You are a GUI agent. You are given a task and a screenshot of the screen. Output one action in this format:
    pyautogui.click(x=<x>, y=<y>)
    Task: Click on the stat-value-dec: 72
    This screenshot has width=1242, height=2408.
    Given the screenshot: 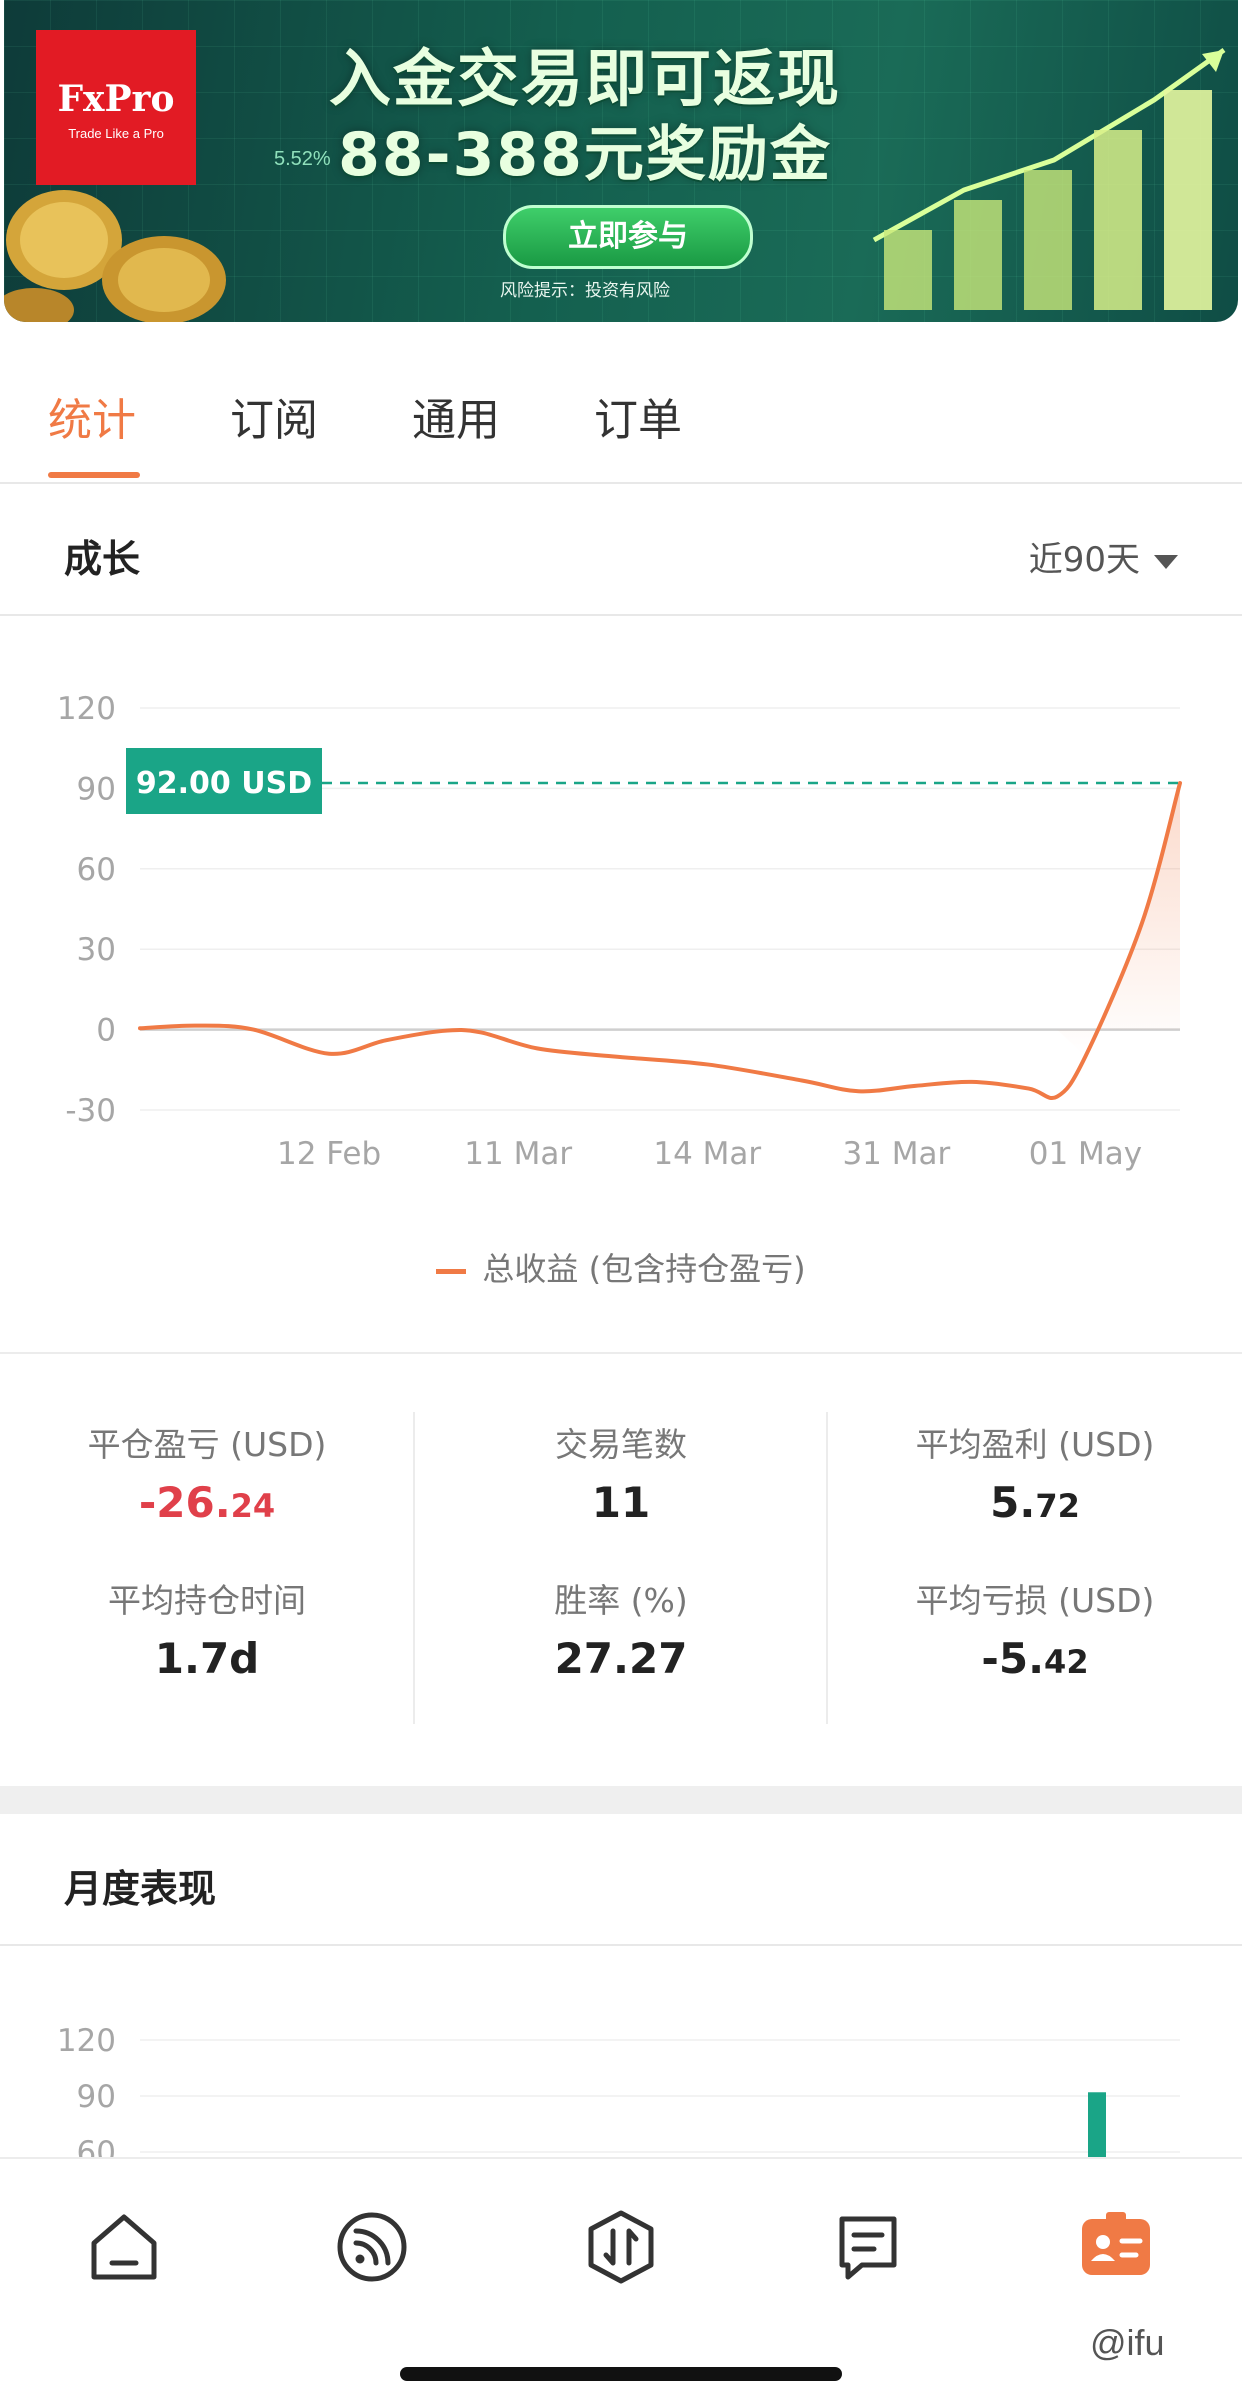 What is the action you would take?
    pyautogui.click(x=1057, y=1506)
    